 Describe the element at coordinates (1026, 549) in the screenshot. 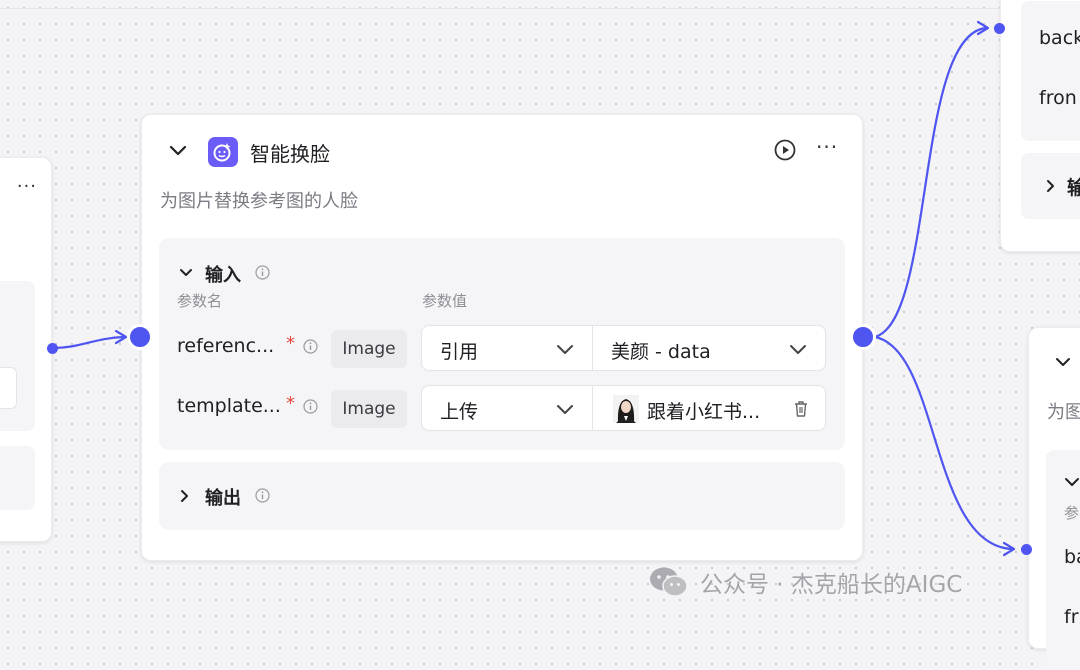

I see `right-bottom-input-port` at that location.